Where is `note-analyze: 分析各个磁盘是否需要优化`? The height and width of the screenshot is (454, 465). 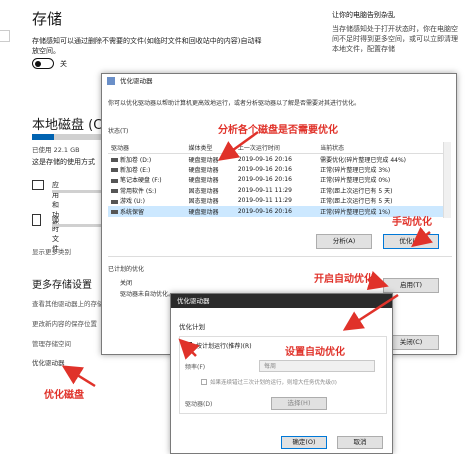
note-analyze: 分析各个磁盘是否需要优化 is located at coordinates (278, 130).